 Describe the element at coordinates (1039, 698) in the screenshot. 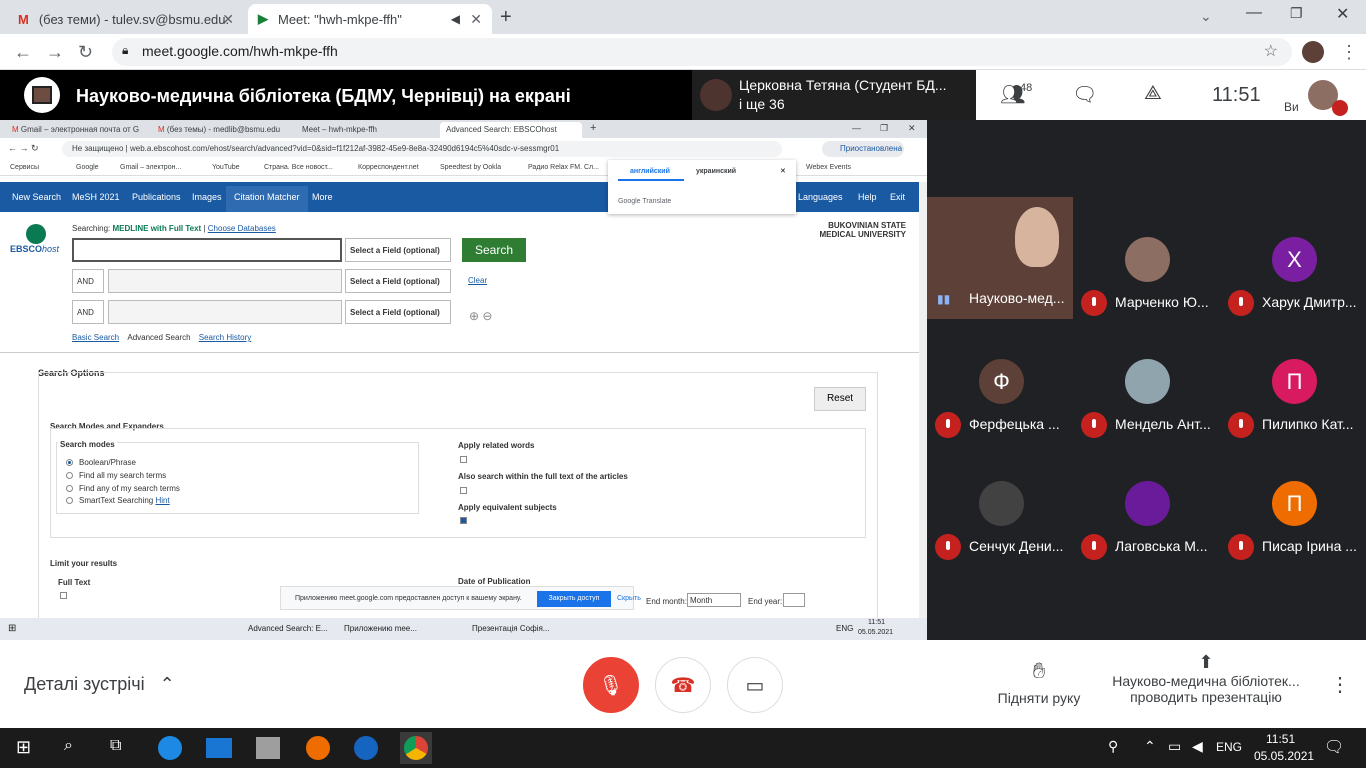

I see `raise-hand-label: Підняти руку` at that location.